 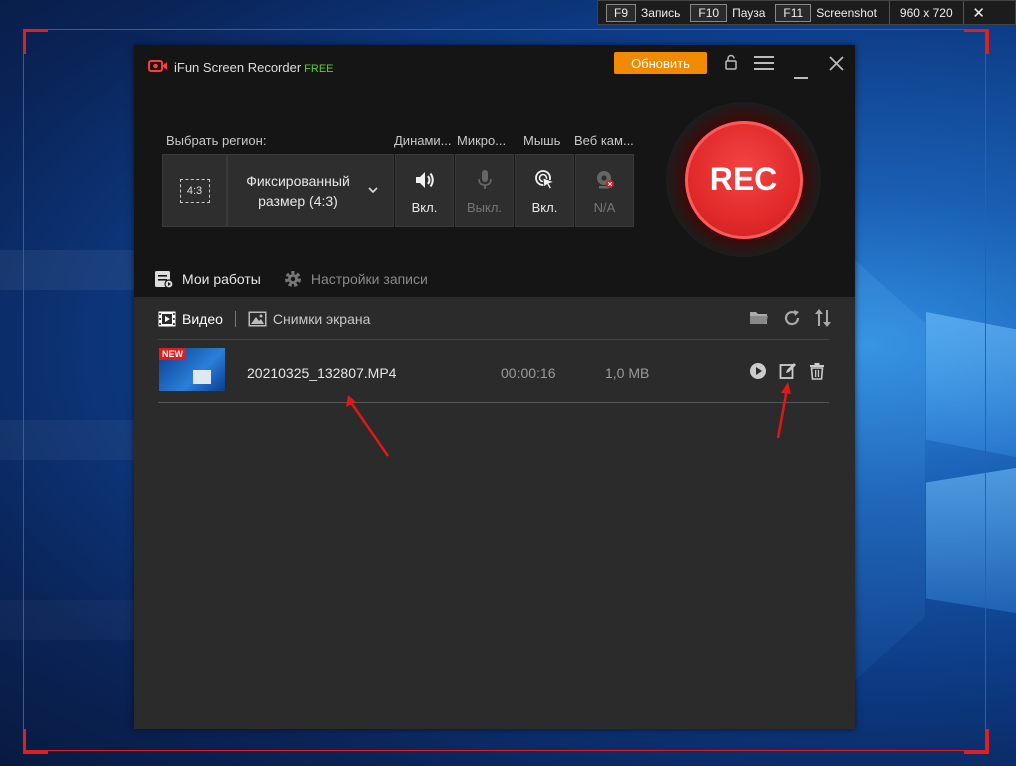 What do you see at coordinates (293, 279) in the screenshot?
I see `gear-icon` at bounding box center [293, 279].